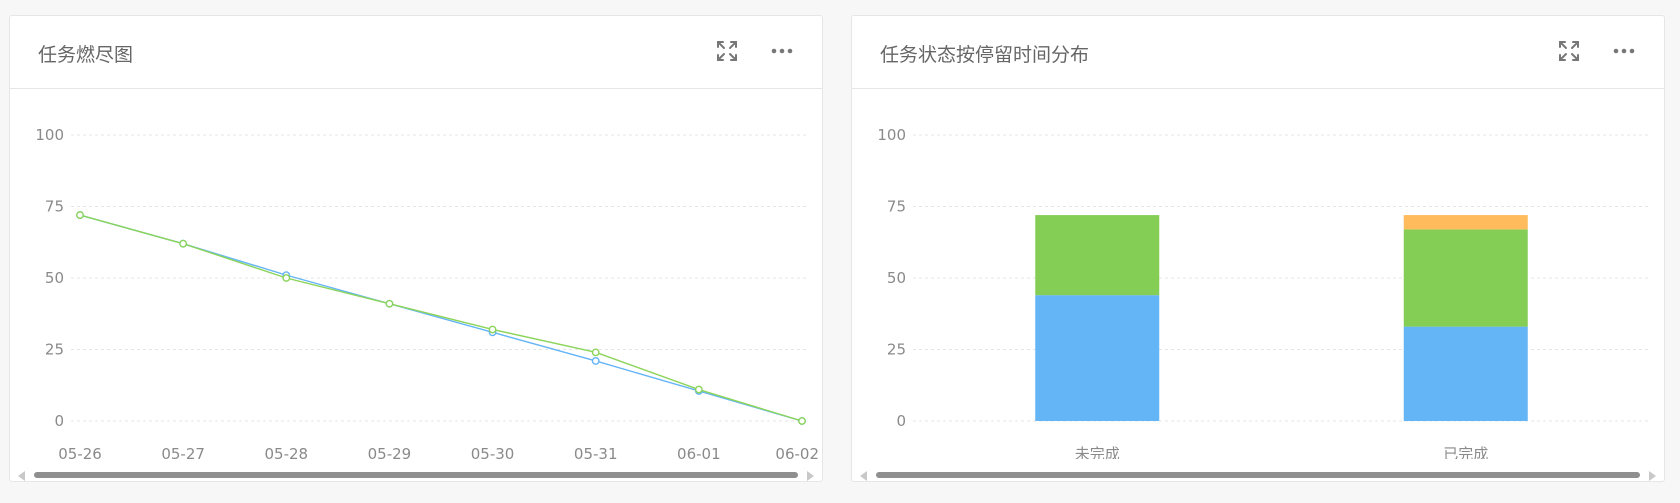 This screenshot has height=503, width=1680. I want to click on x-tick-label: 05-26, so click(80, 452).